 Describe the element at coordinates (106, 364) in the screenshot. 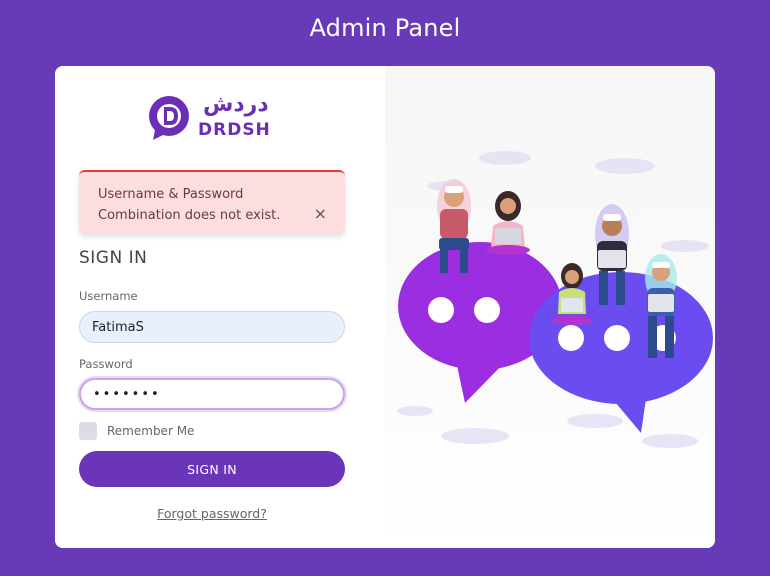

I see `password-label: Password` at that location.